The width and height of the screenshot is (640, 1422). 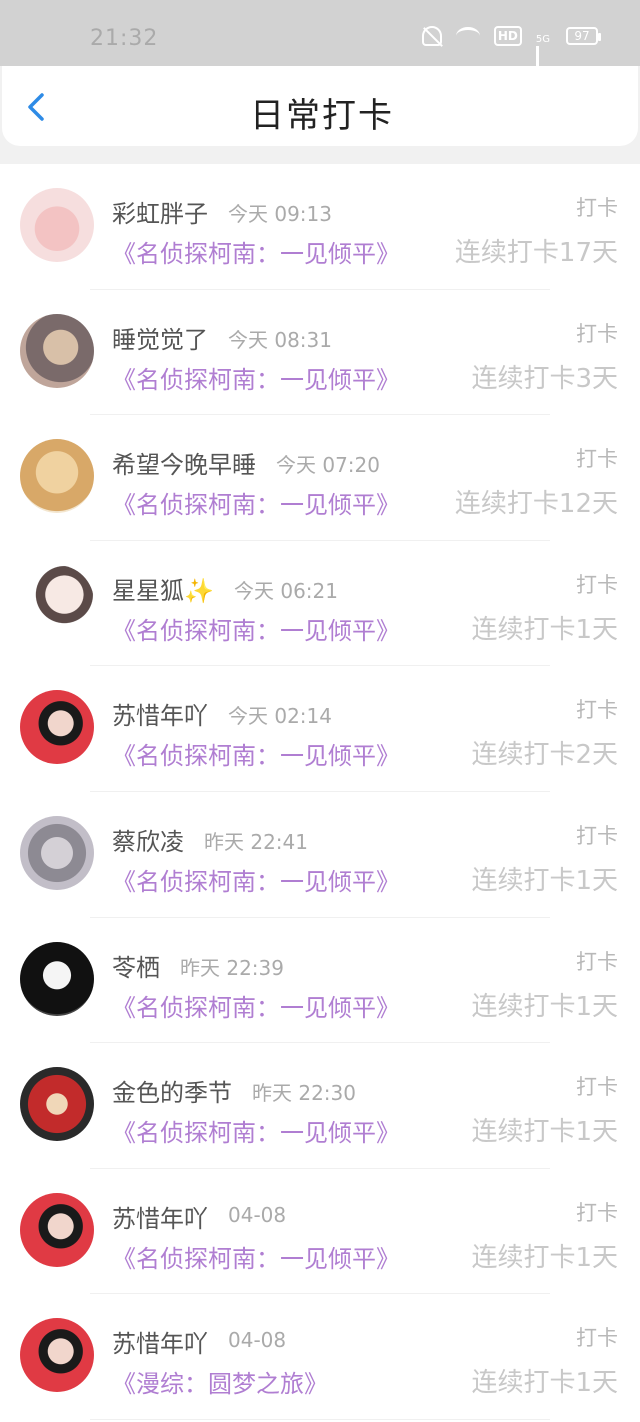 What do you see at coordinates (320, 1419) in the screenshot?
I see `divider` at bounding box center [320, 1419].